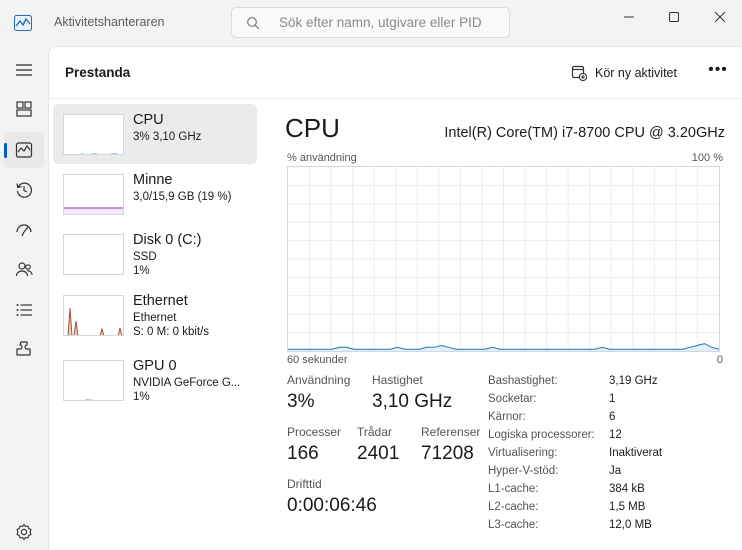 The image size is (742, 550). I want to click on device-item-ethernet: Ethernet Ethernet S: 0 M: 0 kbit/s, so click(155, 315).